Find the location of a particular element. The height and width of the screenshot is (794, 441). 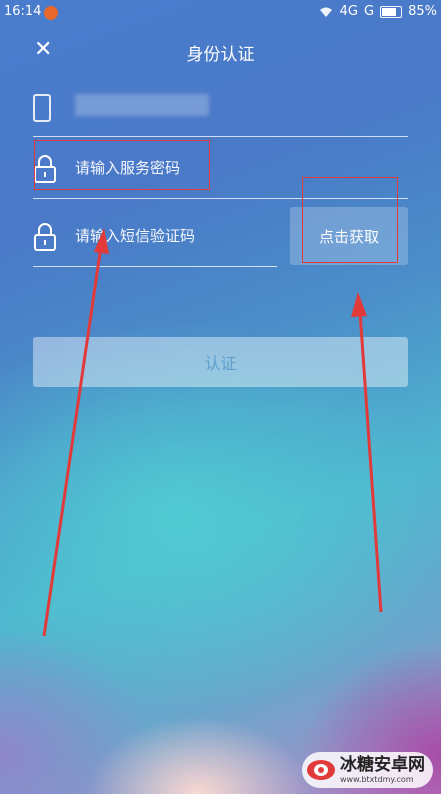

watermark: 冰糖安卓网 www.btxtdmy.com is located at coordinates (367, 770).